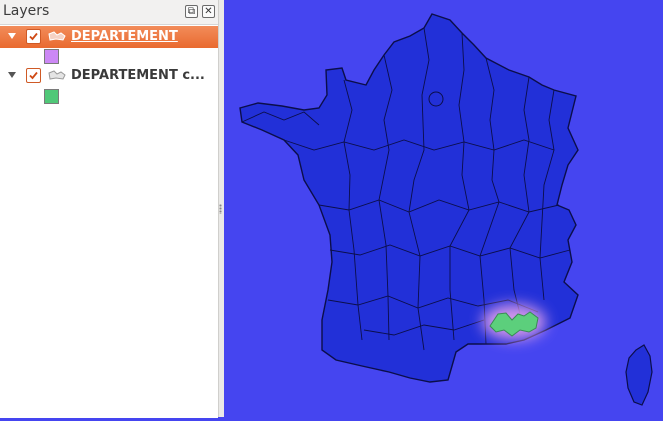 The height and width of the screenshot is (421, 663). I want to click on panel-title: Layers, so click(26, 11).